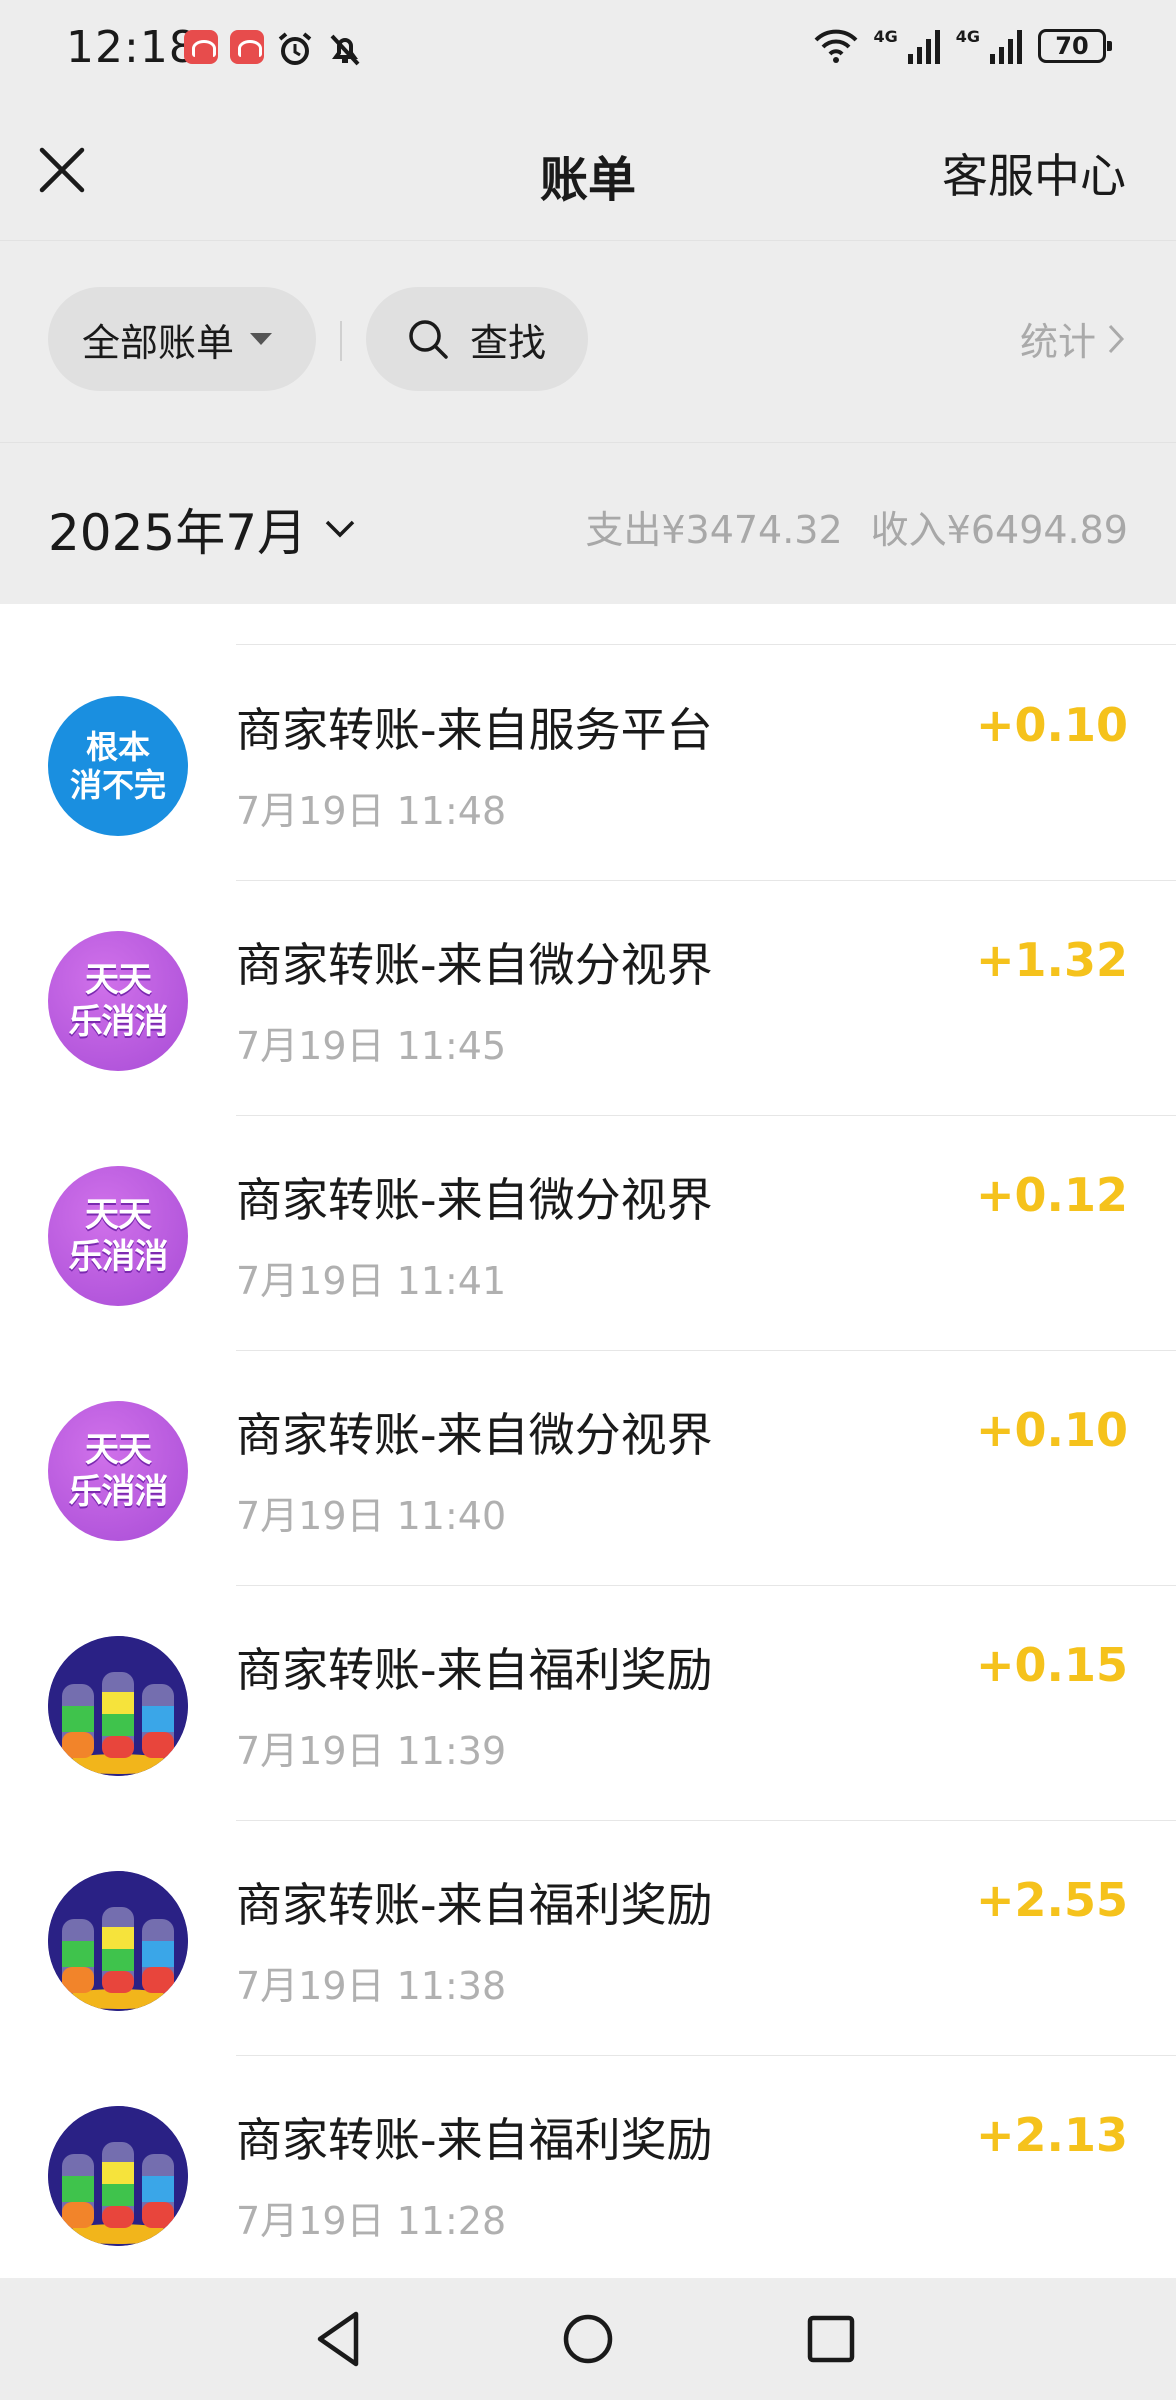 This screenshot has height=2400, width=1176. Describe the element at coordinates (1057, 342) in the screenshot. I see `statistics-label: 统计` at that location.